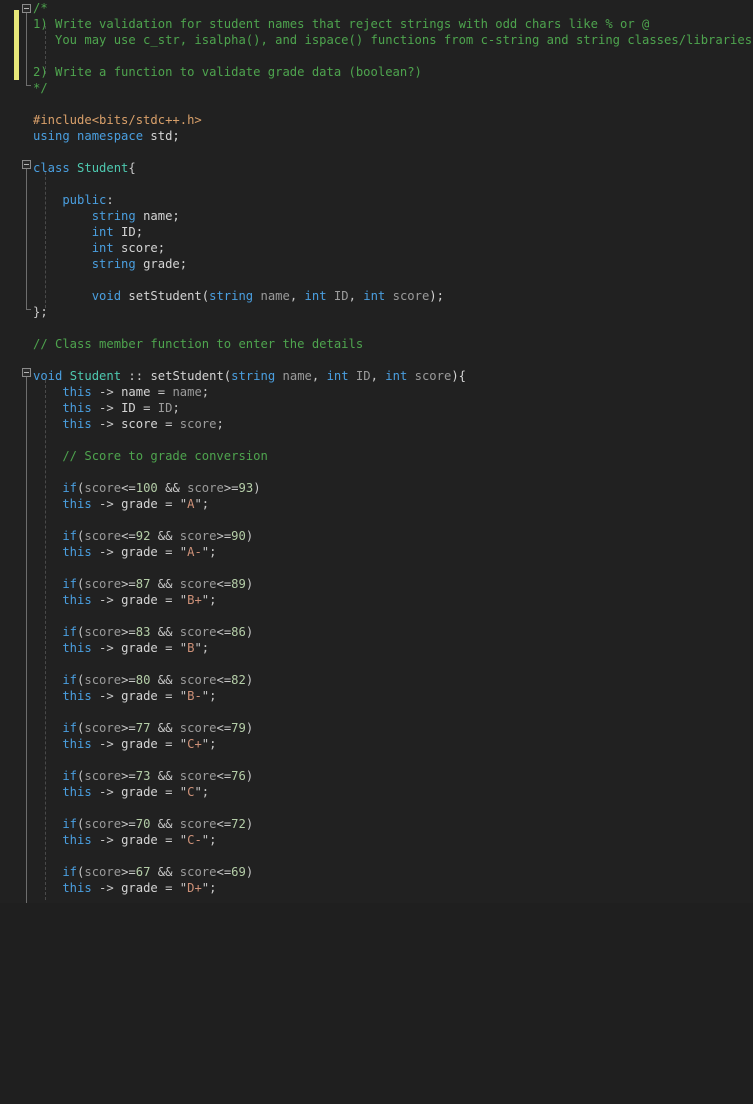  Describe the element at coordinates (106, 216) in the screenshot. I see `code-line: string name;` at that location.